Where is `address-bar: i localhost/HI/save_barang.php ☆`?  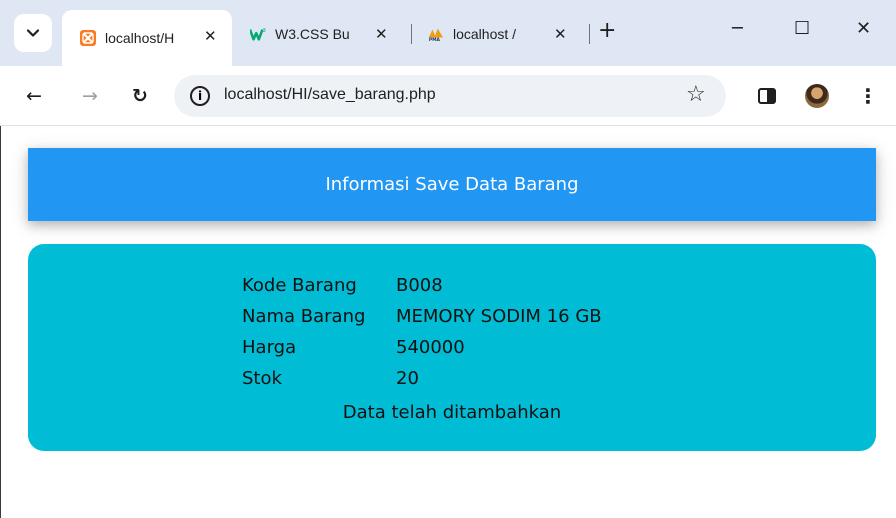
address-bar: i localhost/HI/save_barang.php ☆ is located at coordinates (450, 96).